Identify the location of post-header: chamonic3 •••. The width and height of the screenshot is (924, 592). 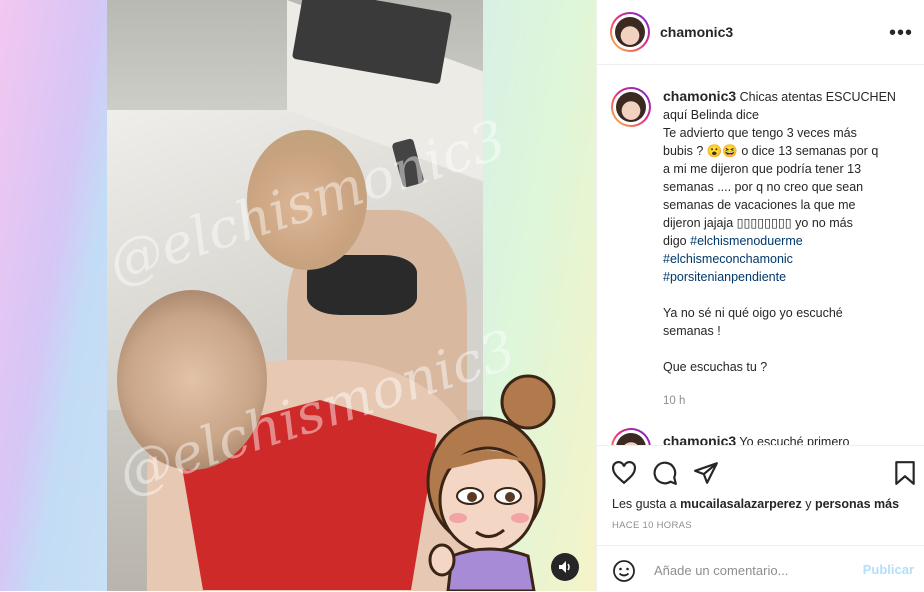
(760, 32).